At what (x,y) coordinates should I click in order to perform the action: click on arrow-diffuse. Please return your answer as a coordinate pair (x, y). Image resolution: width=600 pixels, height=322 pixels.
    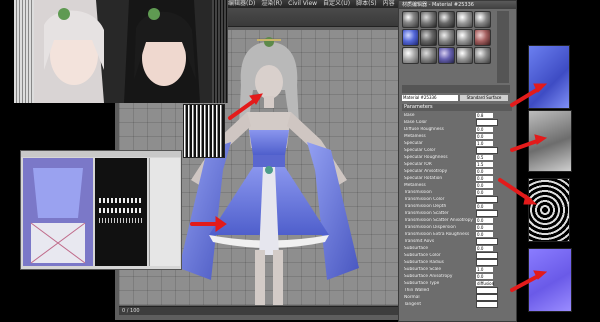
    Looking at the image, I should click on (526, 96).